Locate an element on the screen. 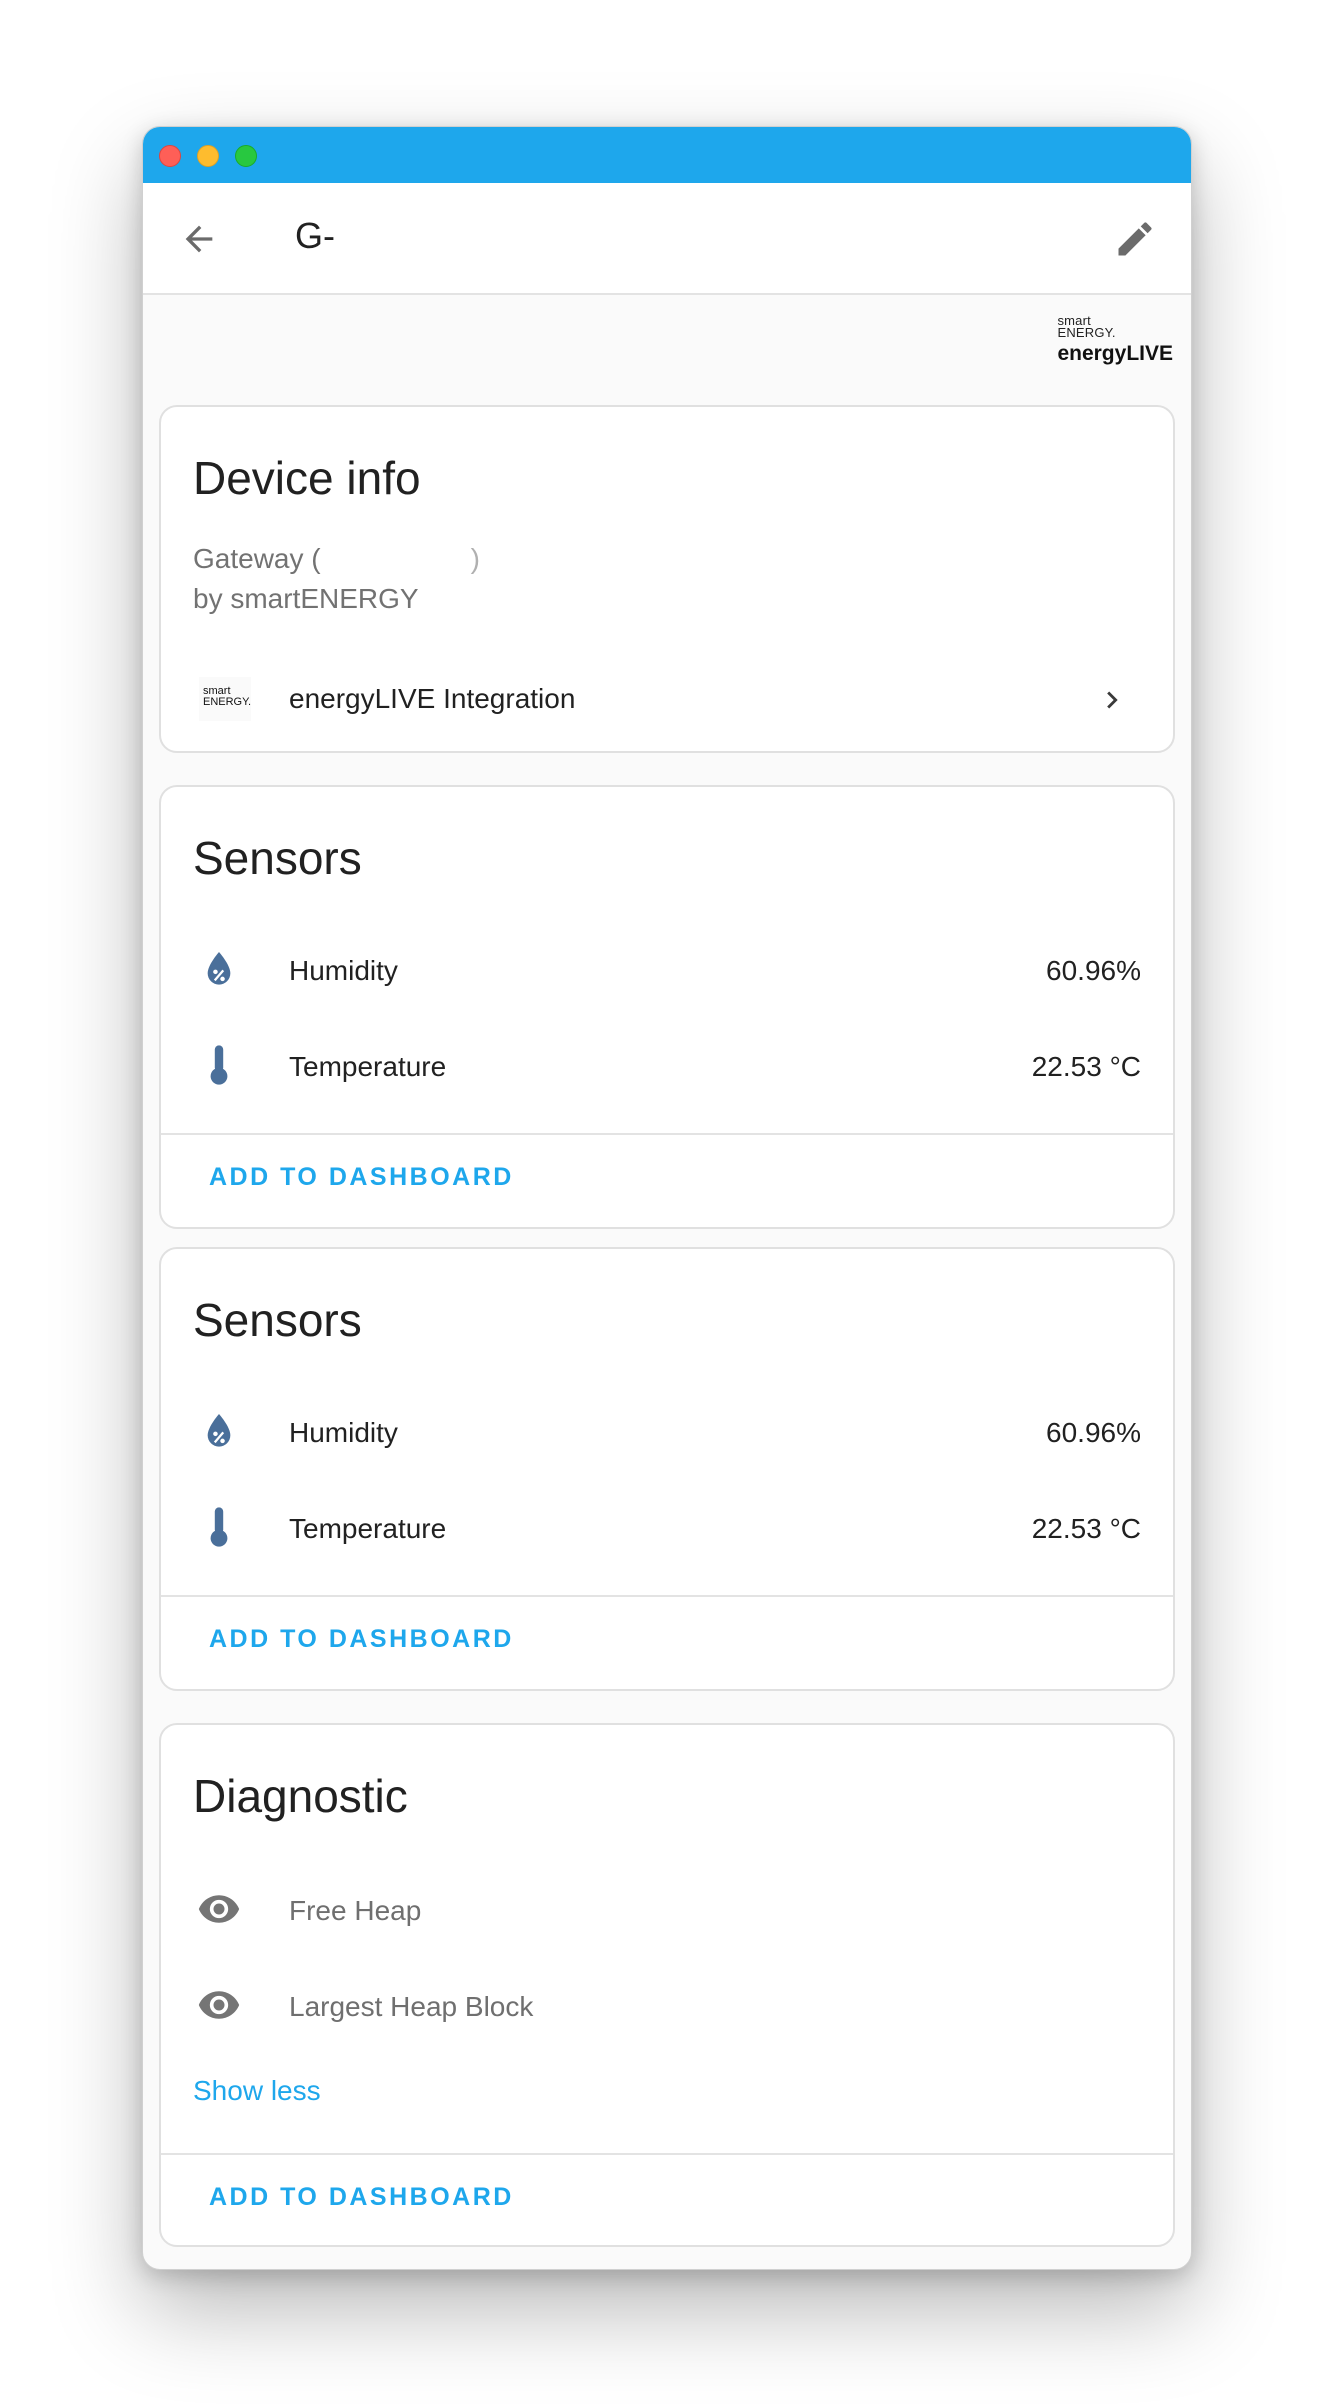  chevron-right-icon is located at coordinates (1112, 700).